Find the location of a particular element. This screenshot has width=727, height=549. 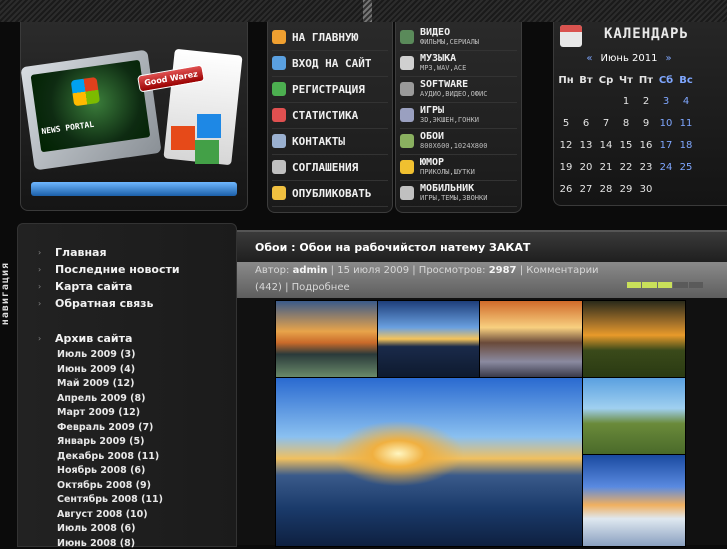

category-item: Software аудио,видео,офис is located at coordinates (458, 89).